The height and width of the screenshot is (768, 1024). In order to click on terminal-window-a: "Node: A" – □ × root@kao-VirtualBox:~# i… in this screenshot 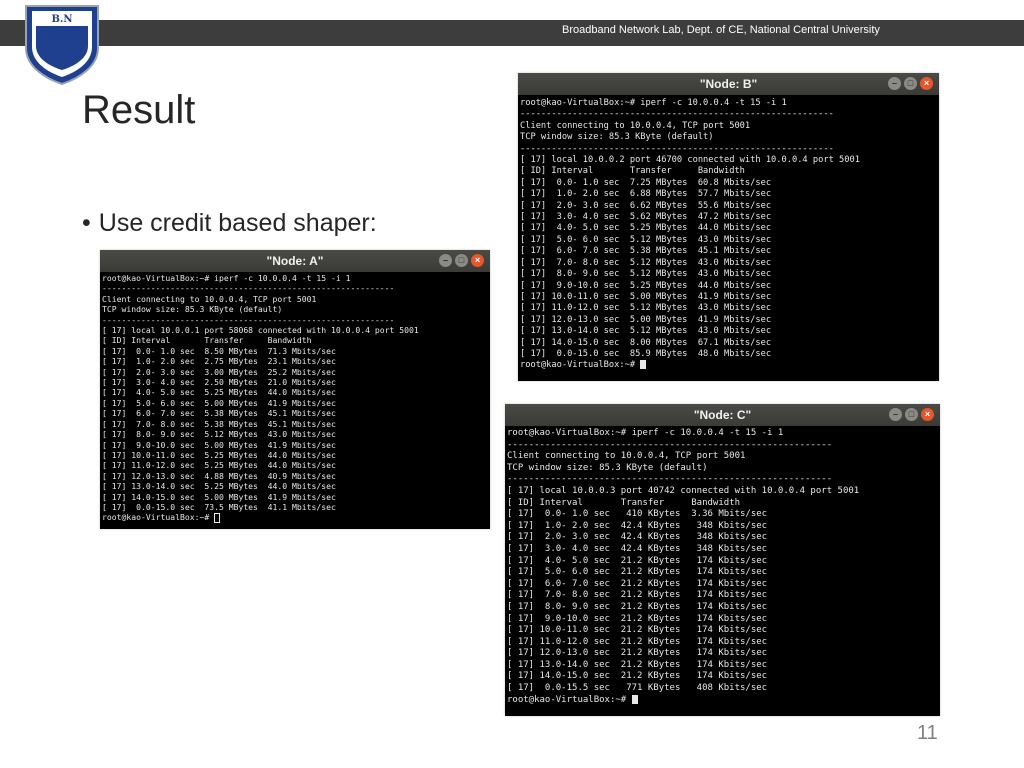, I will do `click(295, 389)`.